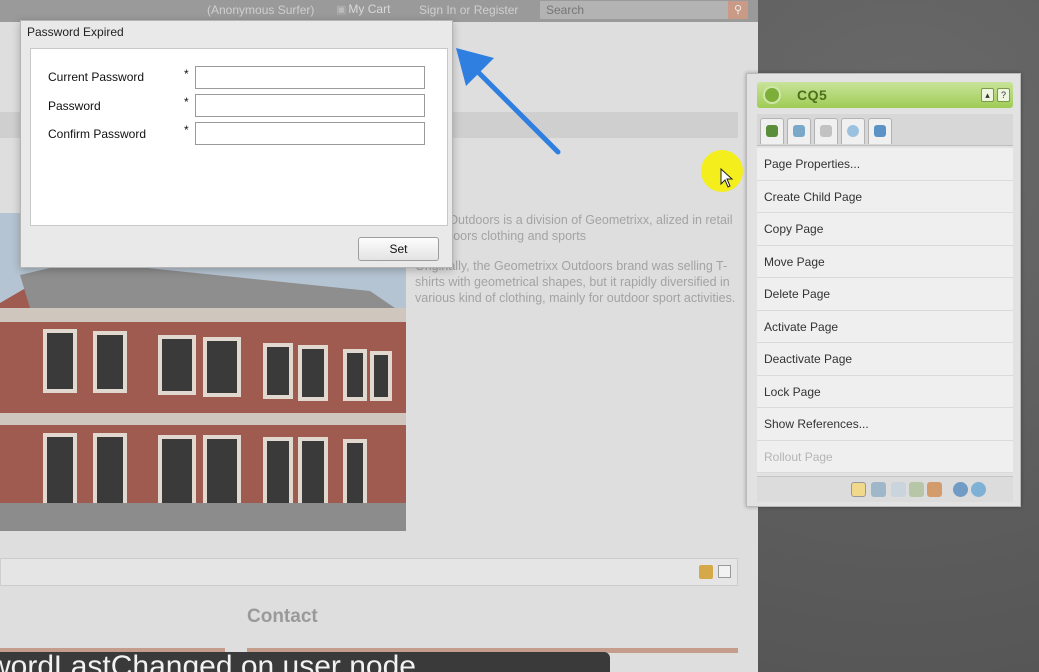 This screenshot has width=1039, height=672. What do you see at coordinates (772, 95) in the screenshot?
I see `cq5-logo-icon` at bounding box center [772, 95].